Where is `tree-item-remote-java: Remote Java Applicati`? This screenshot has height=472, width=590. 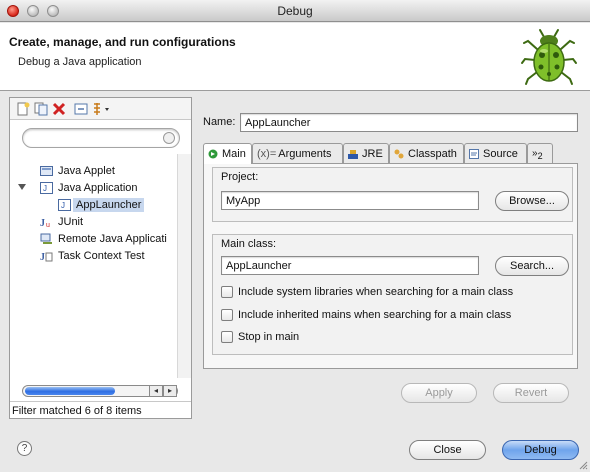
tree-item-remote-java: Remote Java Applicati is located at coordinates (103, 238).